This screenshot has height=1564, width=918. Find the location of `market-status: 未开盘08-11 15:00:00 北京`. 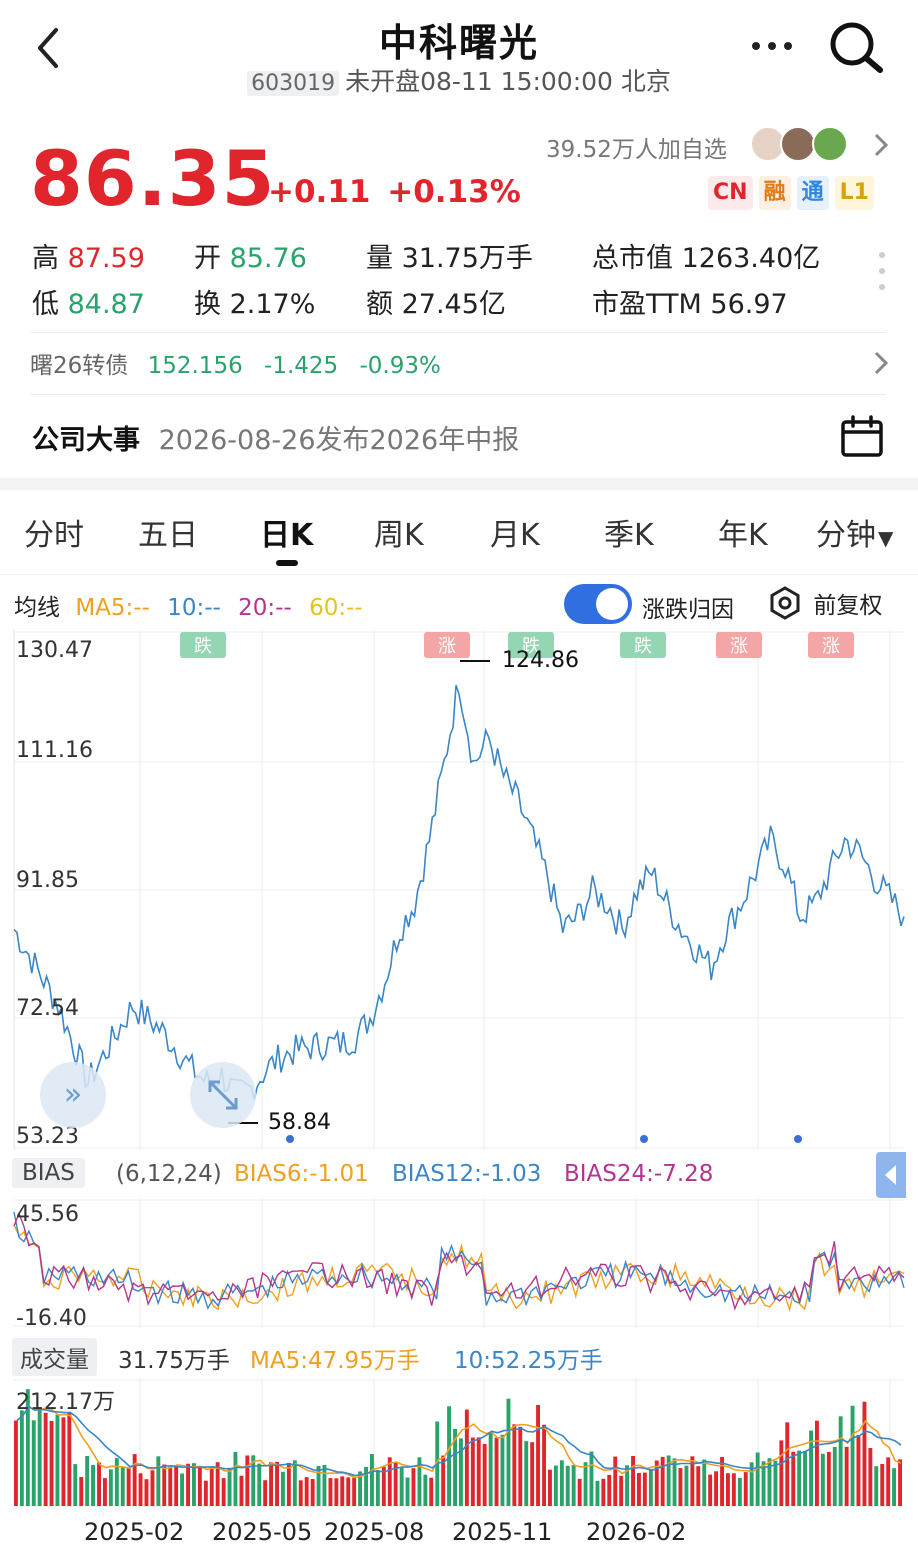

market-status: 未开盘08-11 15:00:00 北京 is located at coordinates (508, 81).